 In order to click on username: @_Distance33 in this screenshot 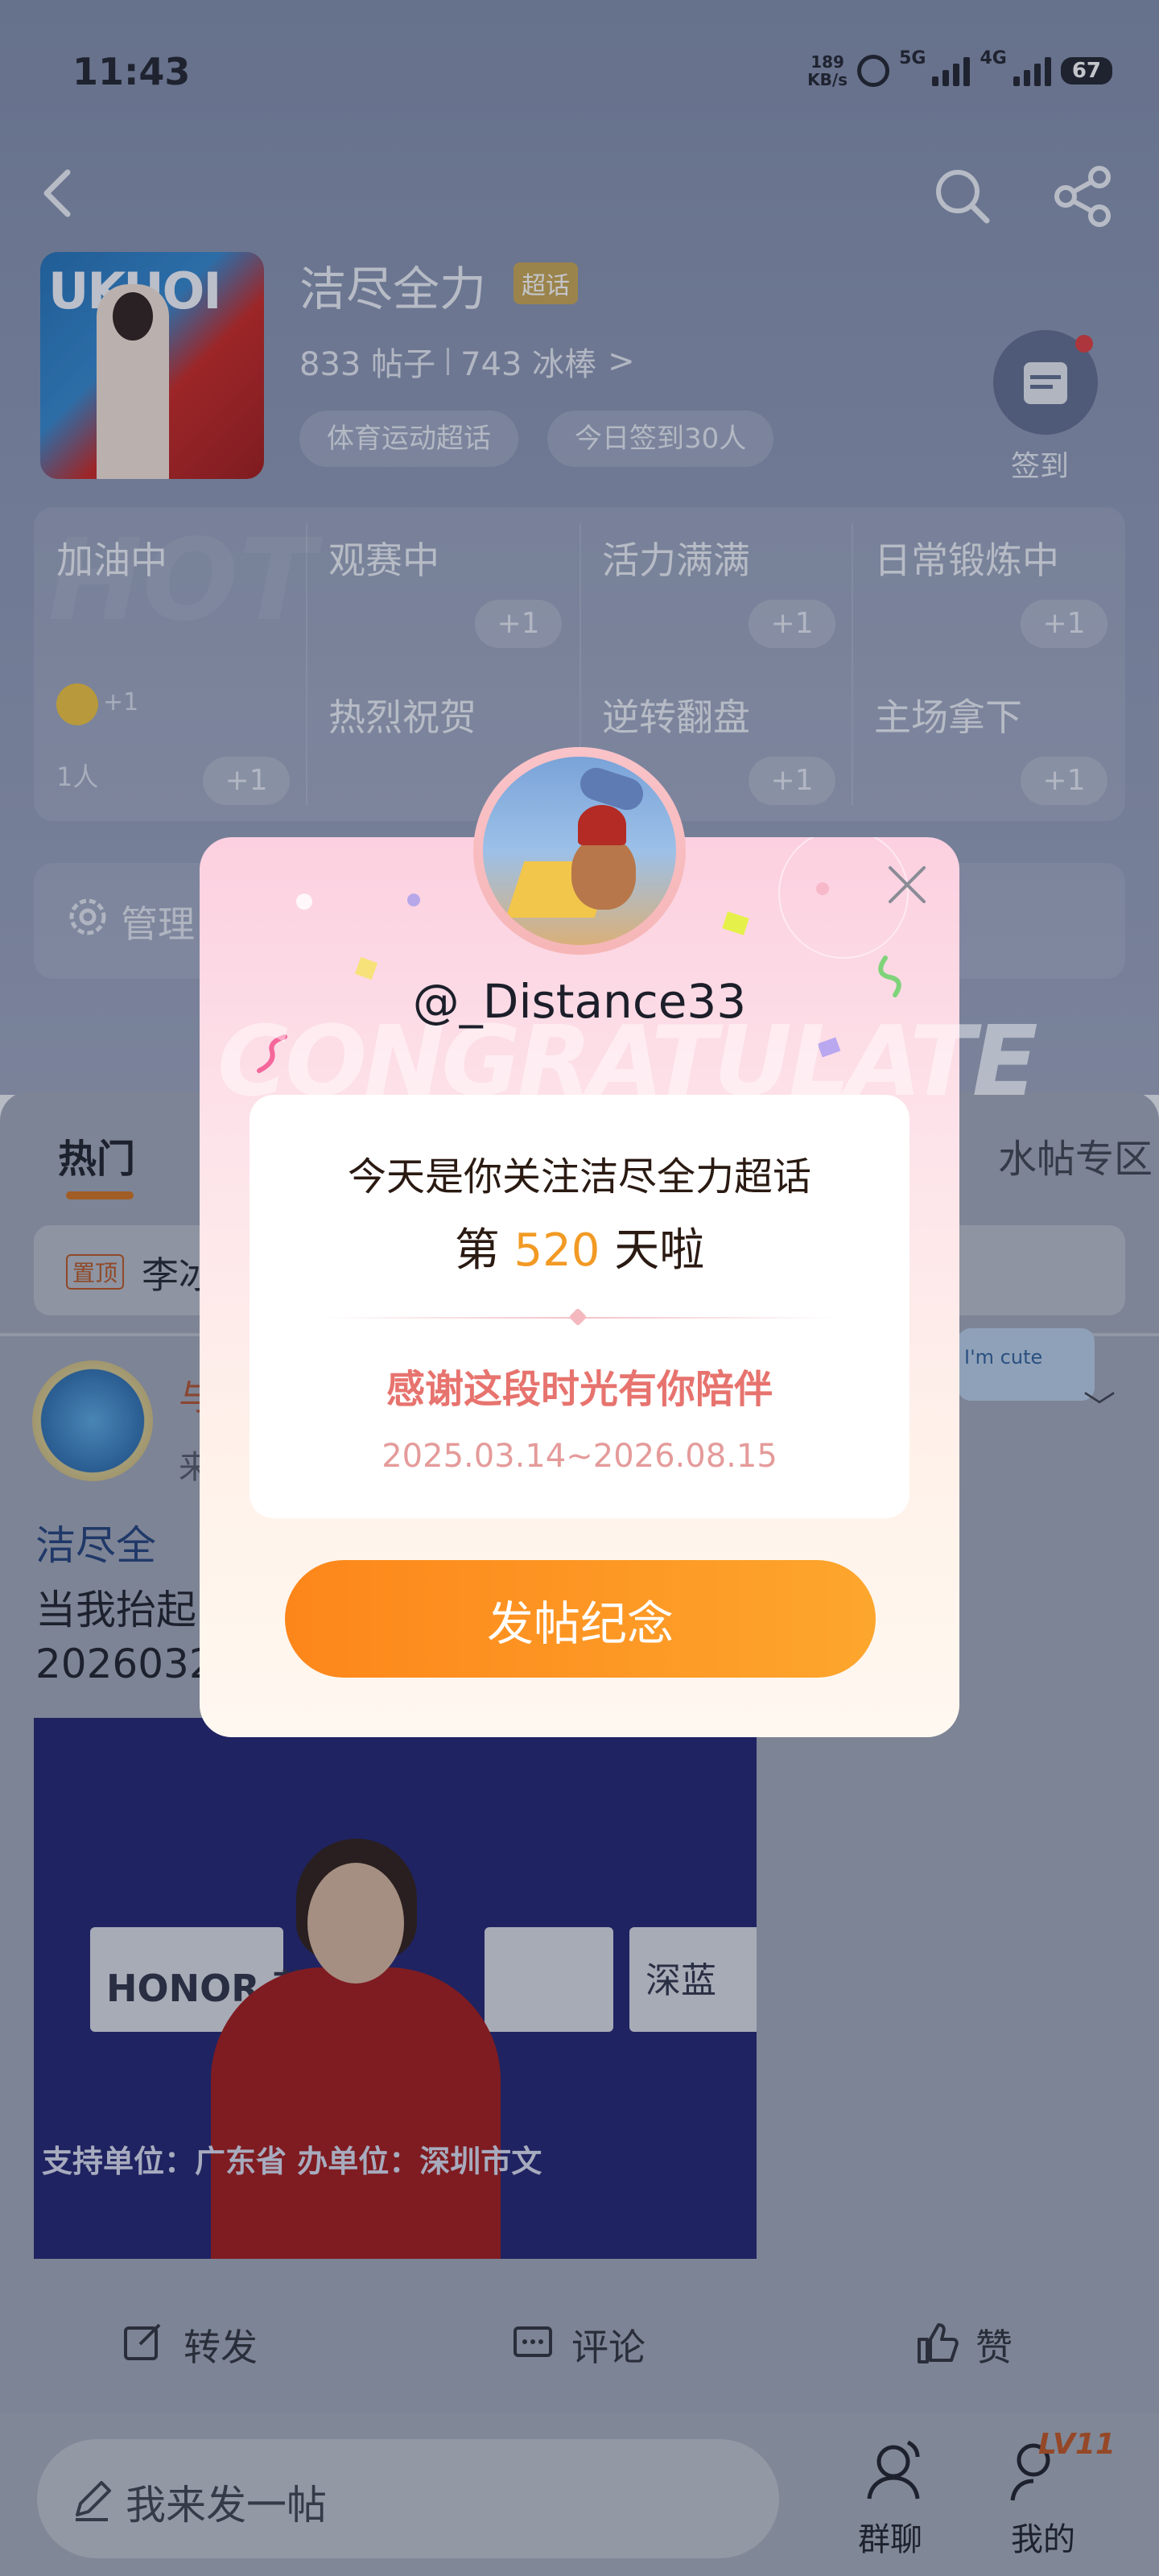, I will do `click(579, 1001)`.